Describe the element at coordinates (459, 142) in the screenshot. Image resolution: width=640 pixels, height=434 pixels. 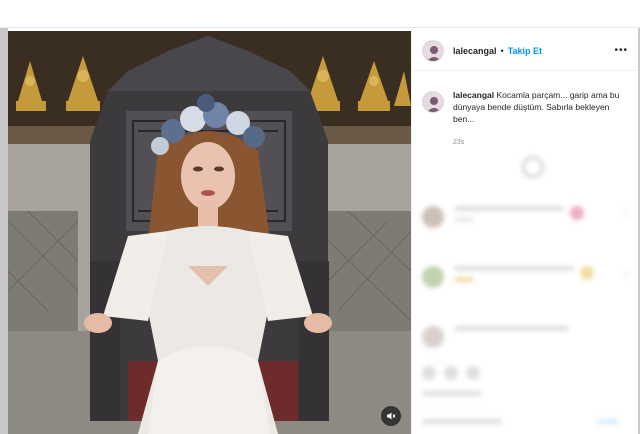
I see `caption-timestamp: 23s` at that location.